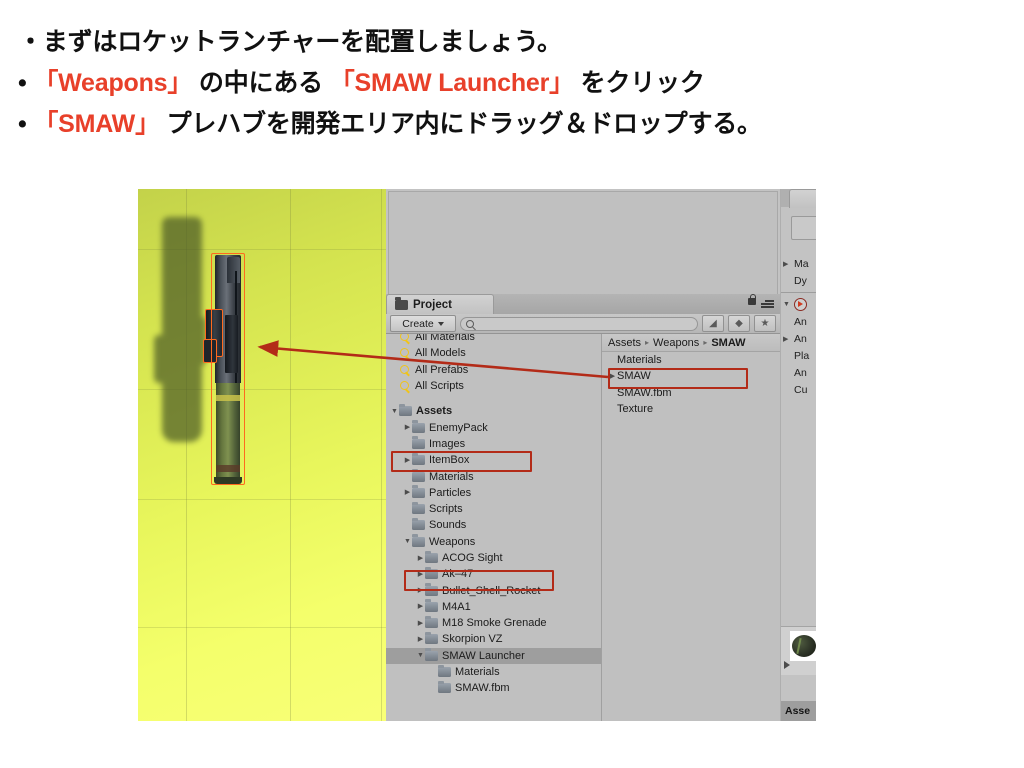 This screenshot has height=768, width=1024. What do you see at coordinates (798, 280) in the screenshot?
I see `inspector-row: Dy` at bounding box center [798, 280].